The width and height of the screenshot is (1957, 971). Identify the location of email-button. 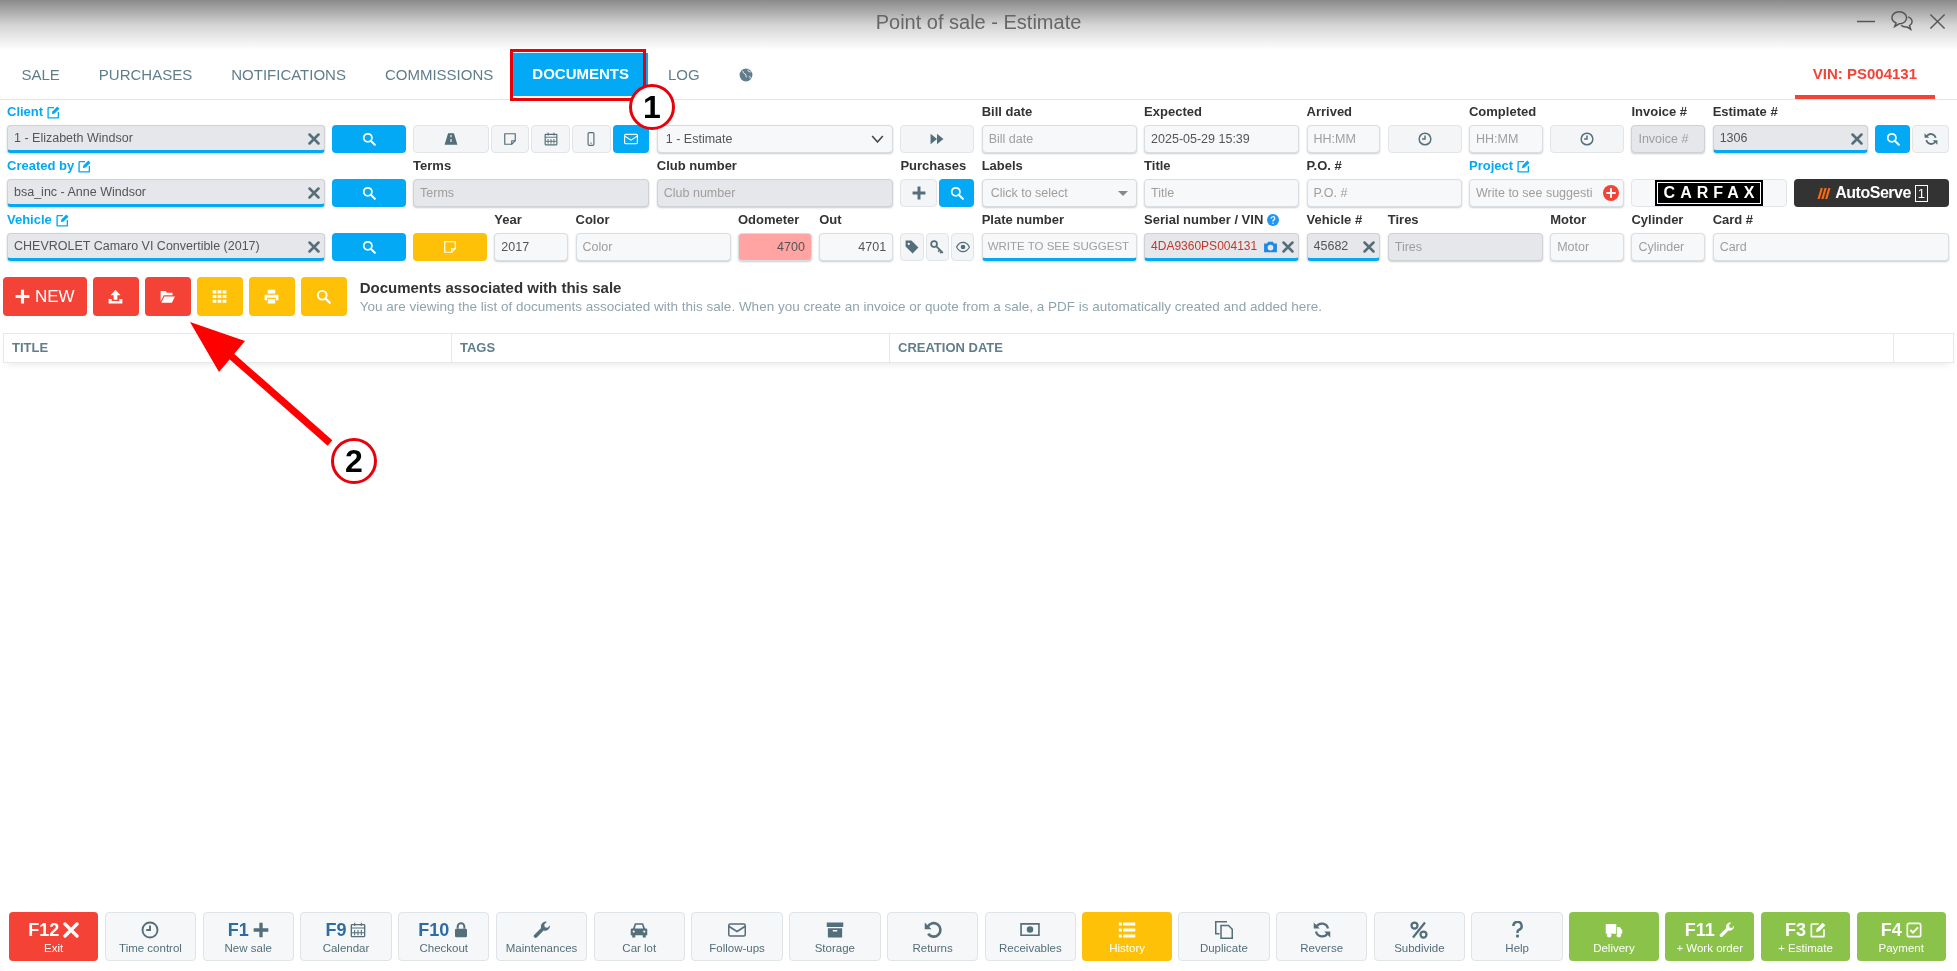
(631, 139).